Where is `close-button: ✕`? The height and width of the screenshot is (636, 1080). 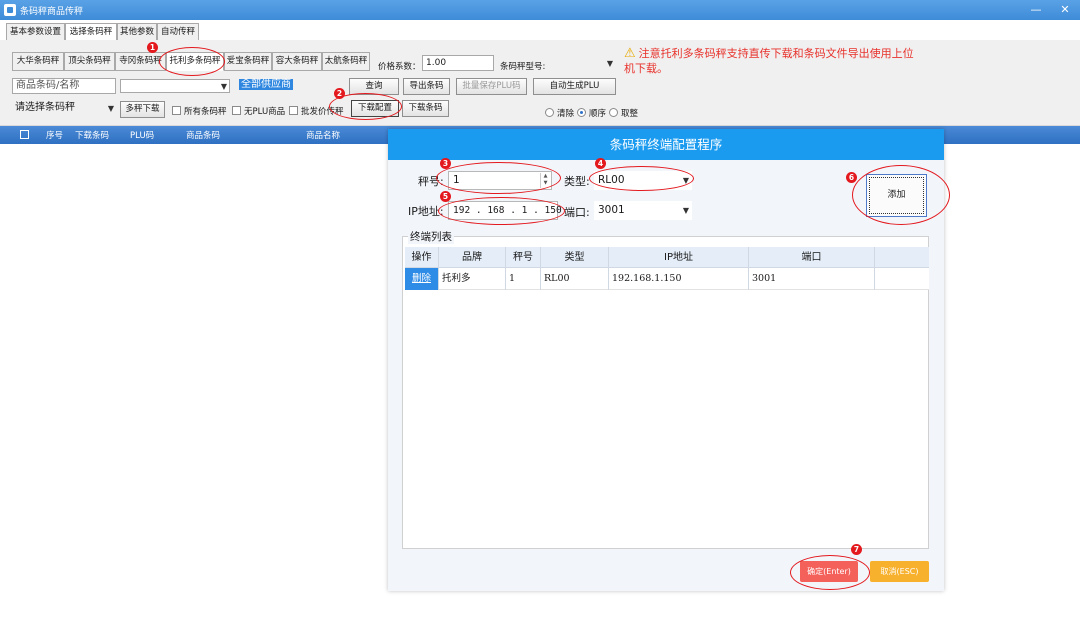 close-button: ✕ is located at coordinates (1065, 10).